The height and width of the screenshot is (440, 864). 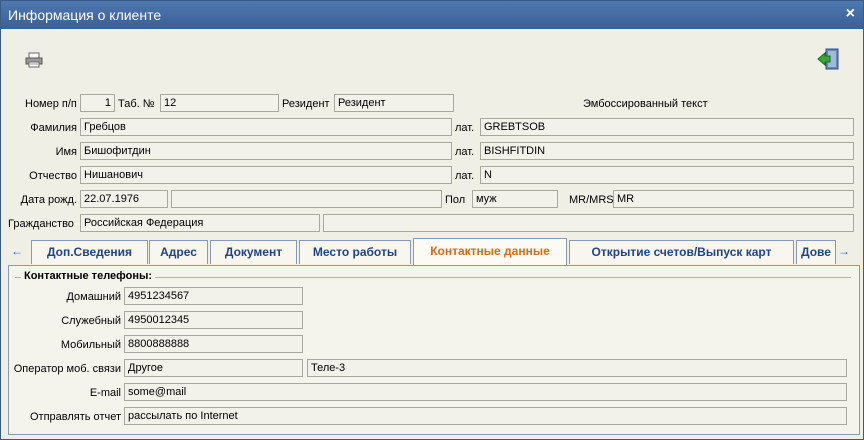 What do you see at coordinates (455, 200) in the screenshot?
I see `sex-label: Пол` at bounding box center [455, 200].